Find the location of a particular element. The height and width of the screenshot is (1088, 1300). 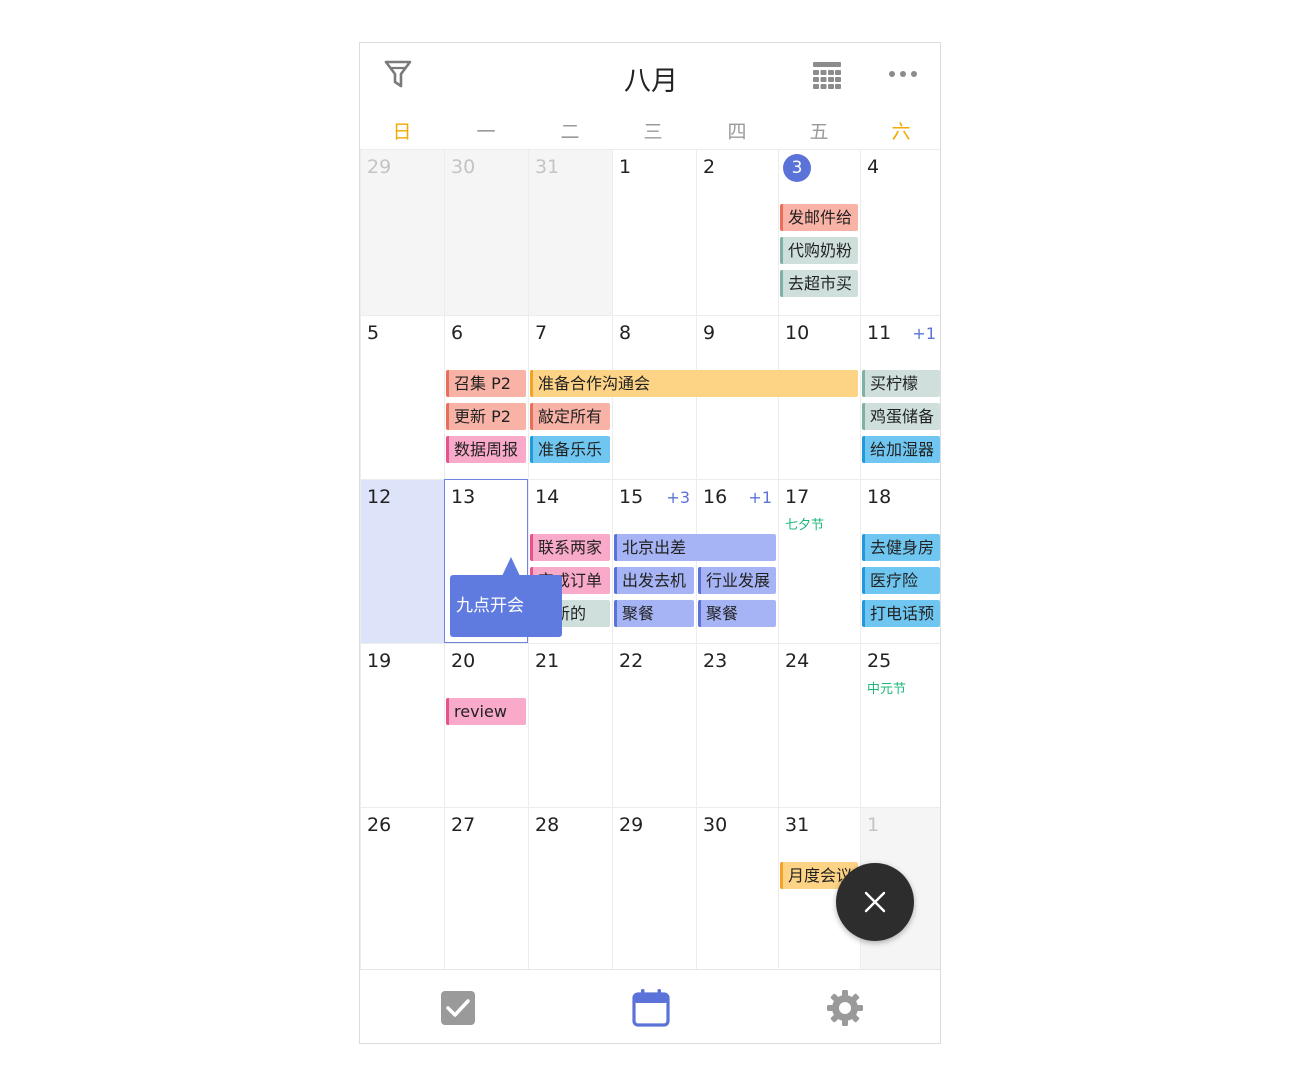

day-cell: 10 is located at coordinates (819, 397).